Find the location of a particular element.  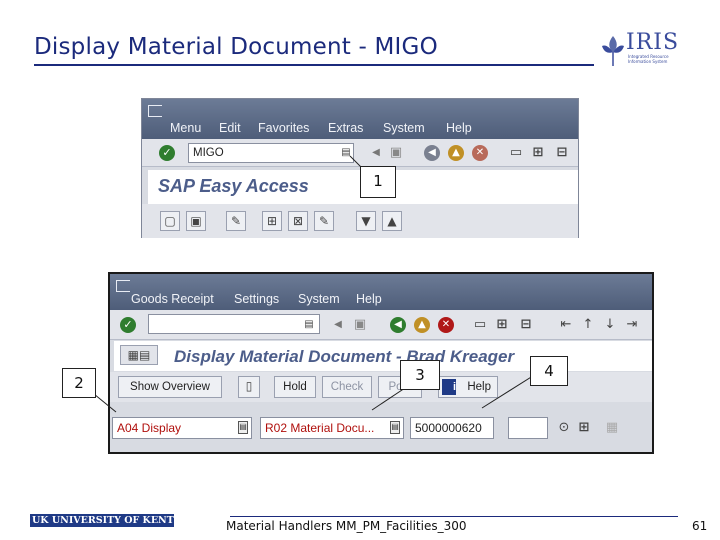

hold-button: Hold is located at coordinates (295, 387).